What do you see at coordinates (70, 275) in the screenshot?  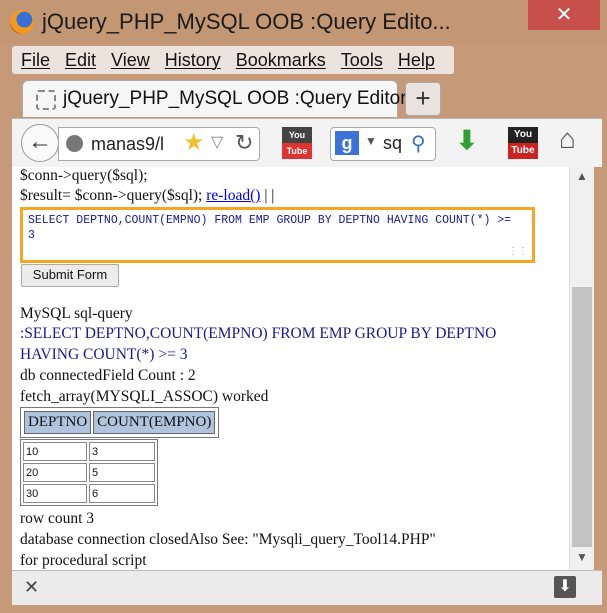 I see `submit-form-button: Submit Form` at bounding box center [70, 275].